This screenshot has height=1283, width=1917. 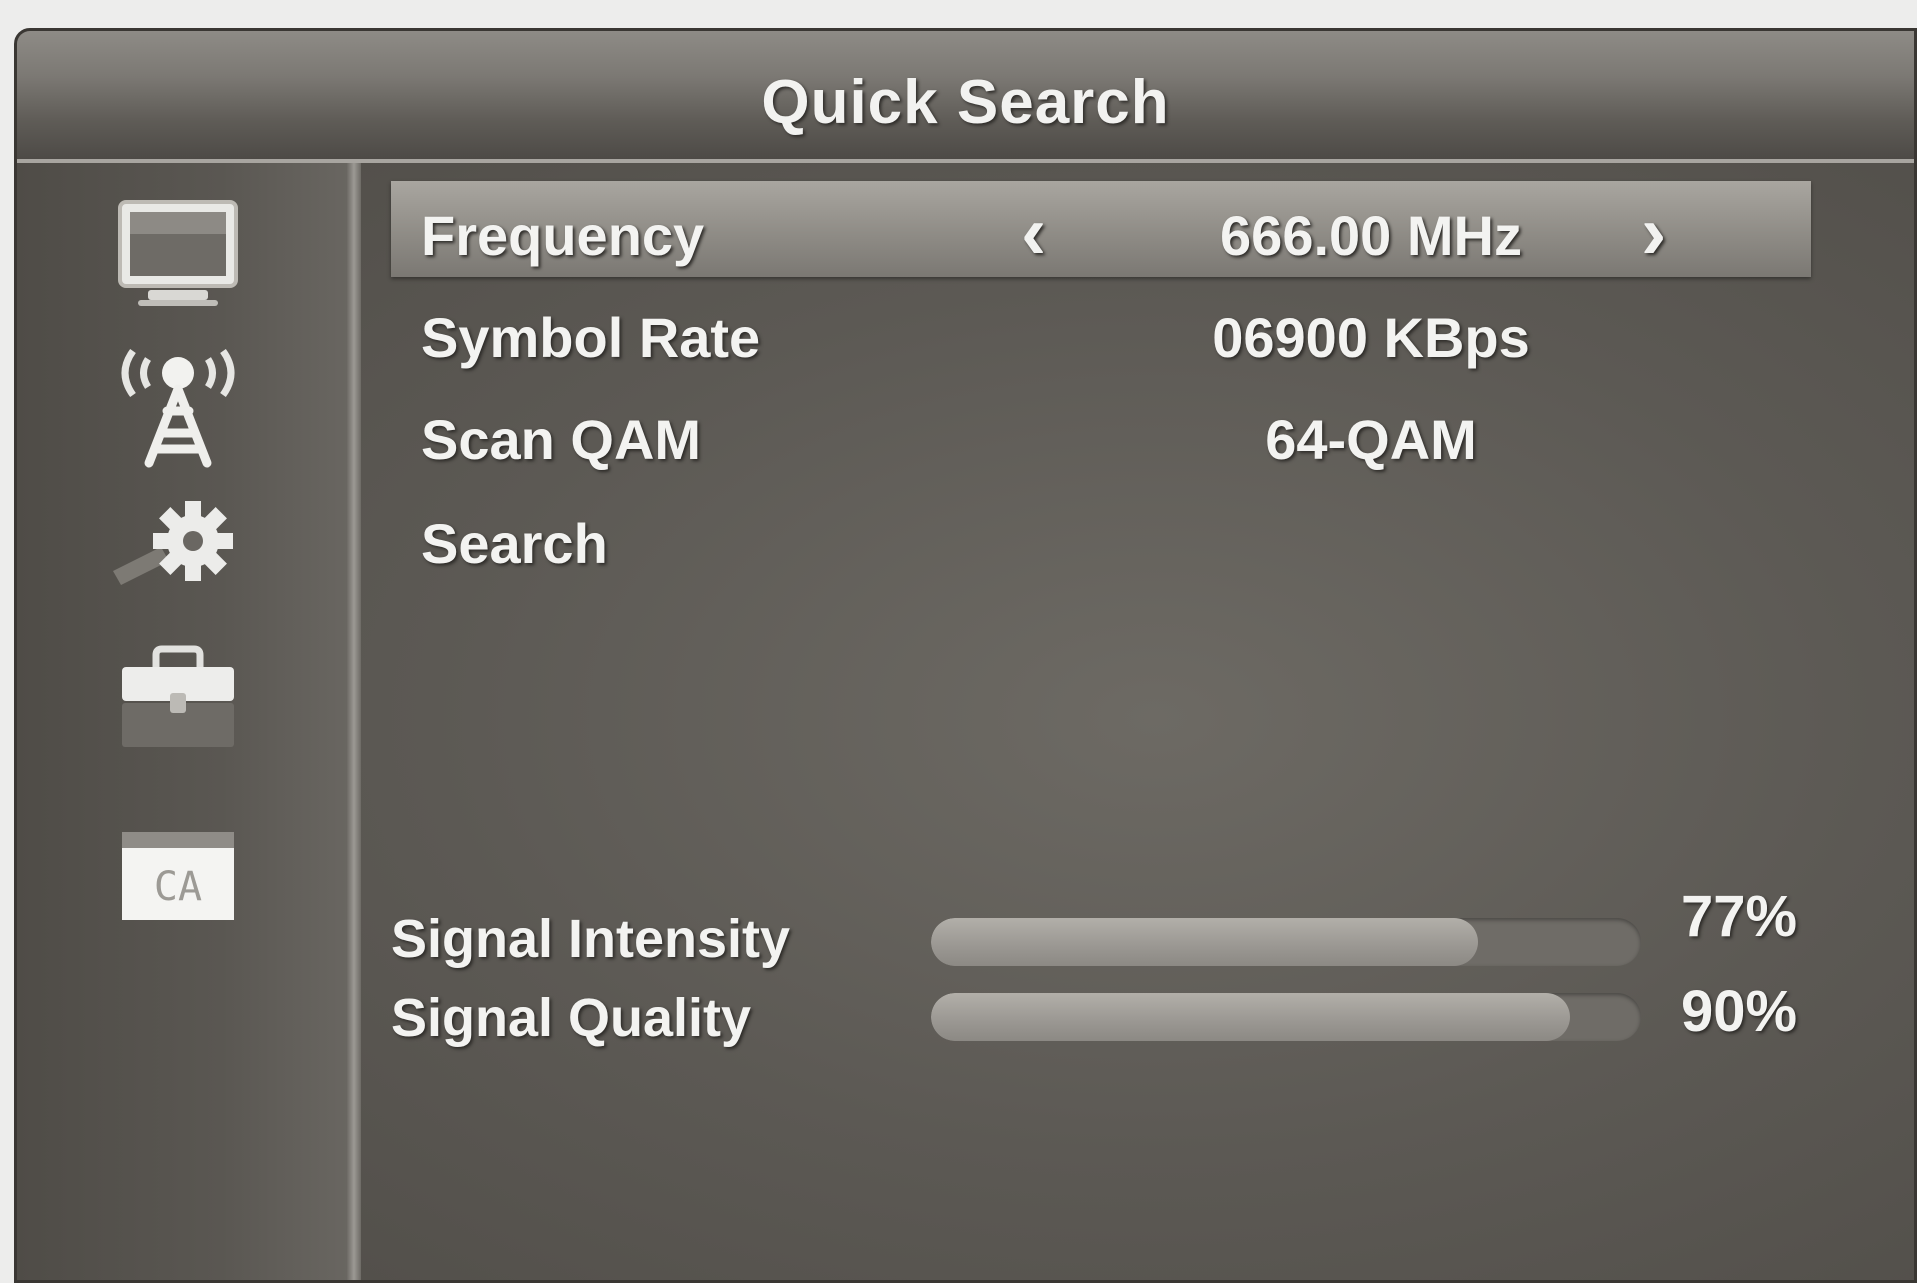 What do you see at coordinates (1371, 439) in the screenshot?
I see `scan-qam-value: 64-QAM` at bounding box center [1371, 439].